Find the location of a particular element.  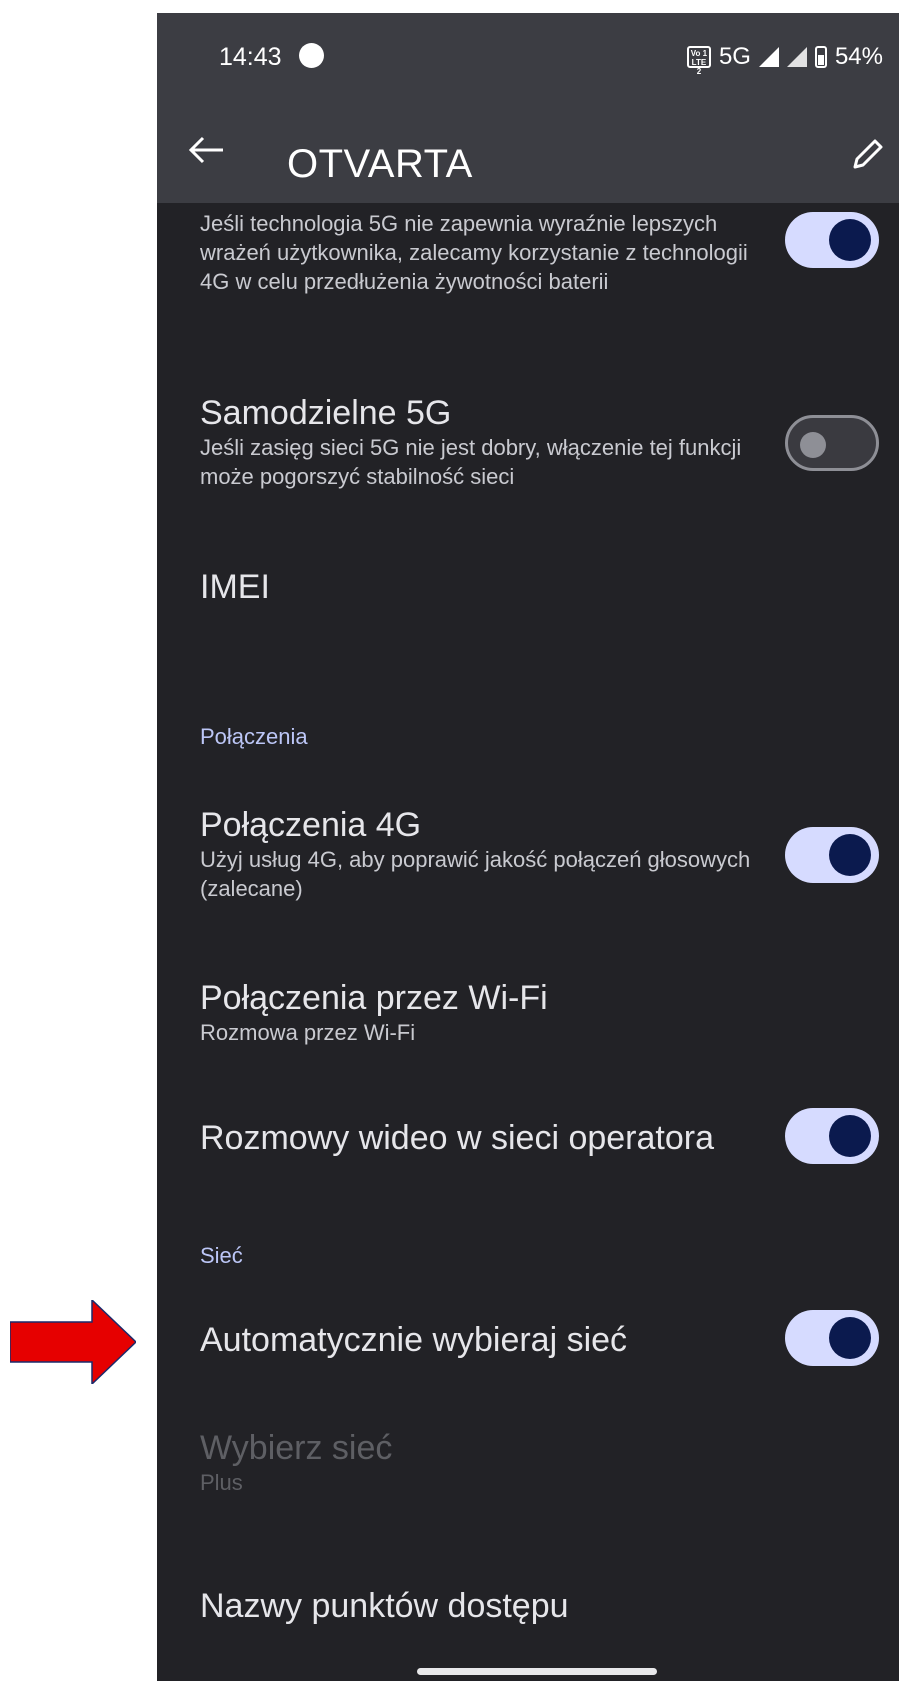

setting-title: Wybierz sieć is located at coordinates (296, 1448).